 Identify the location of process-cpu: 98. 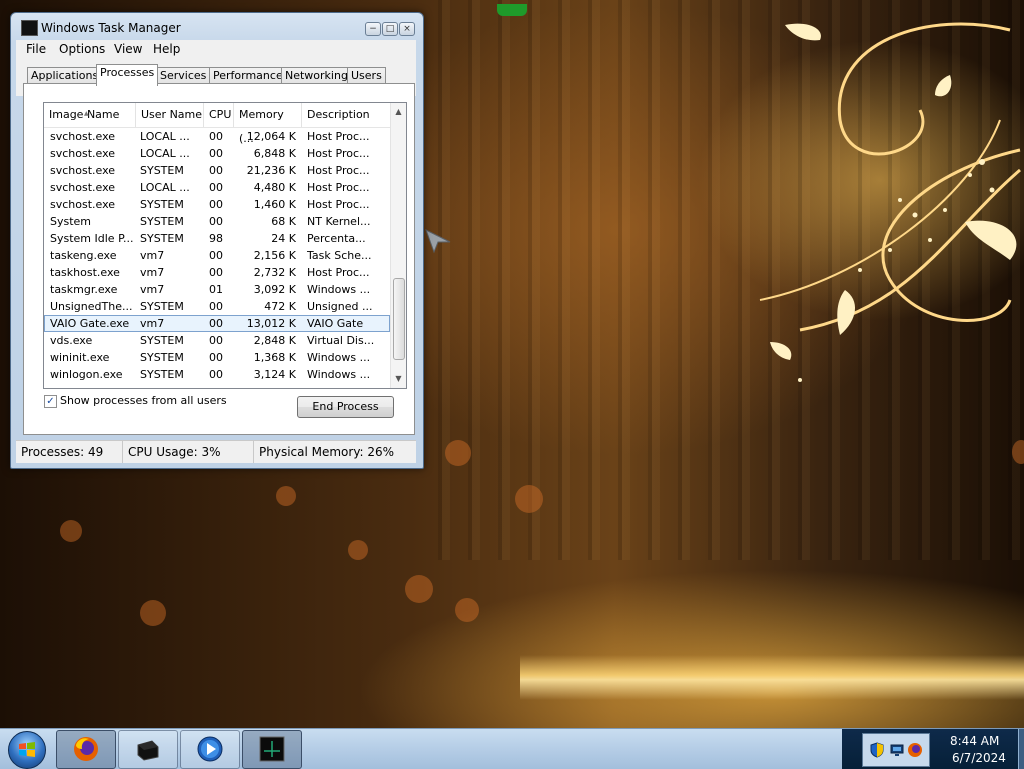
(216, 238).